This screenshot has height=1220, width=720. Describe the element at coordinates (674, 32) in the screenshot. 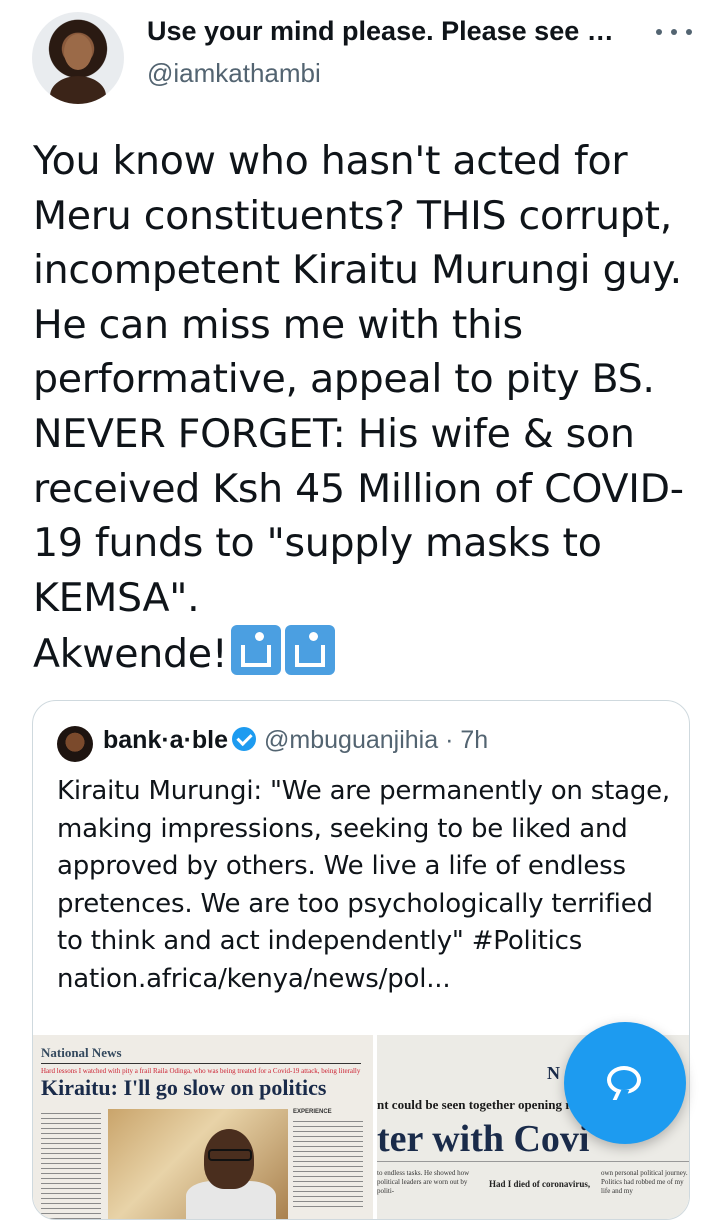

I see `more-options-icon` at that location.